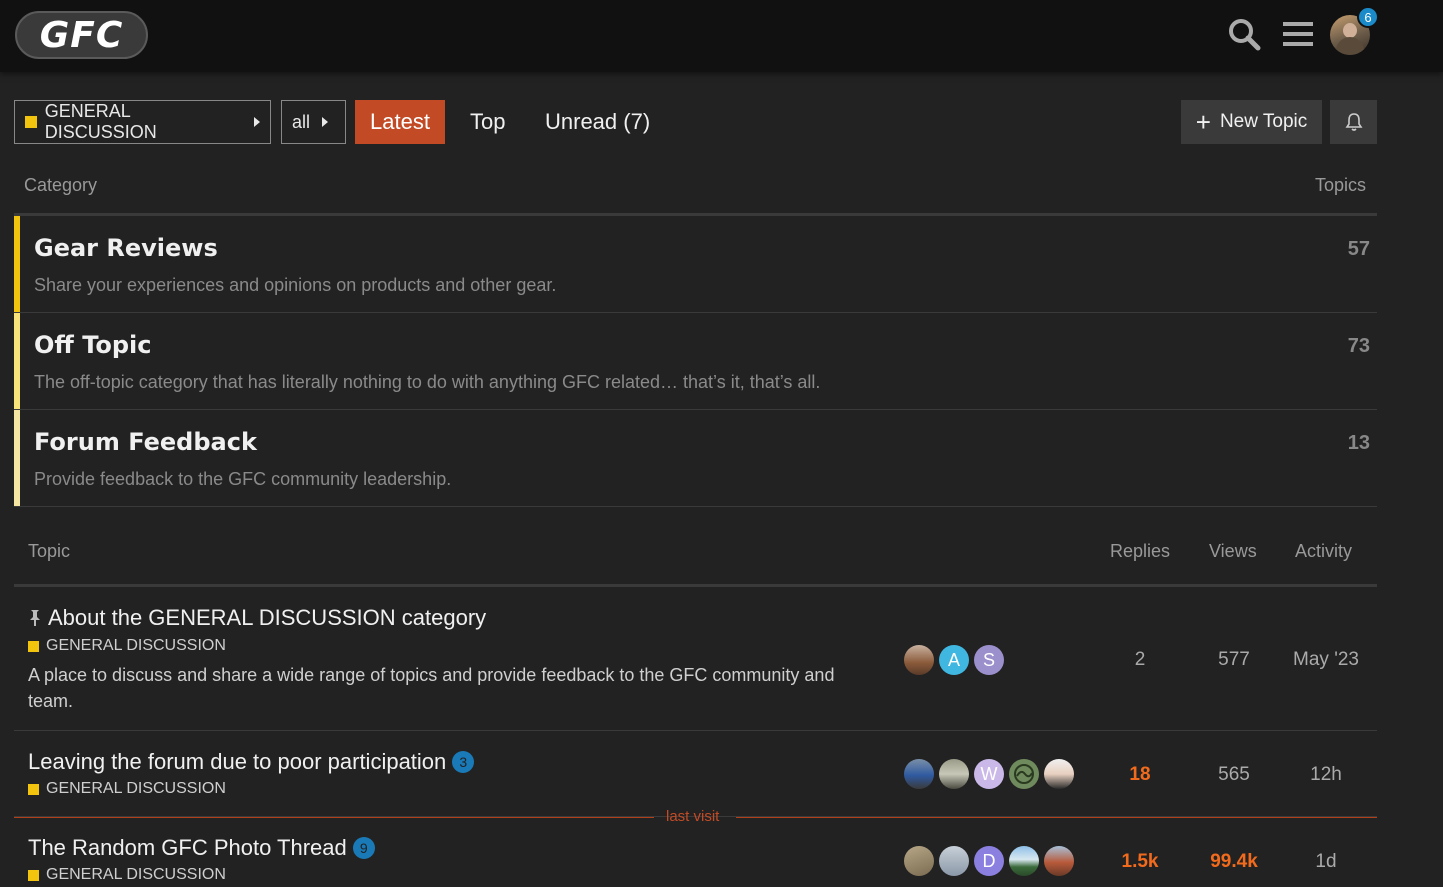 This screenshot has height=887, width=1443. What do you see at coordinates (1326, 862) in the screenshot?
I see `topic-activity: 1d` at bounding box center [1326, 862].